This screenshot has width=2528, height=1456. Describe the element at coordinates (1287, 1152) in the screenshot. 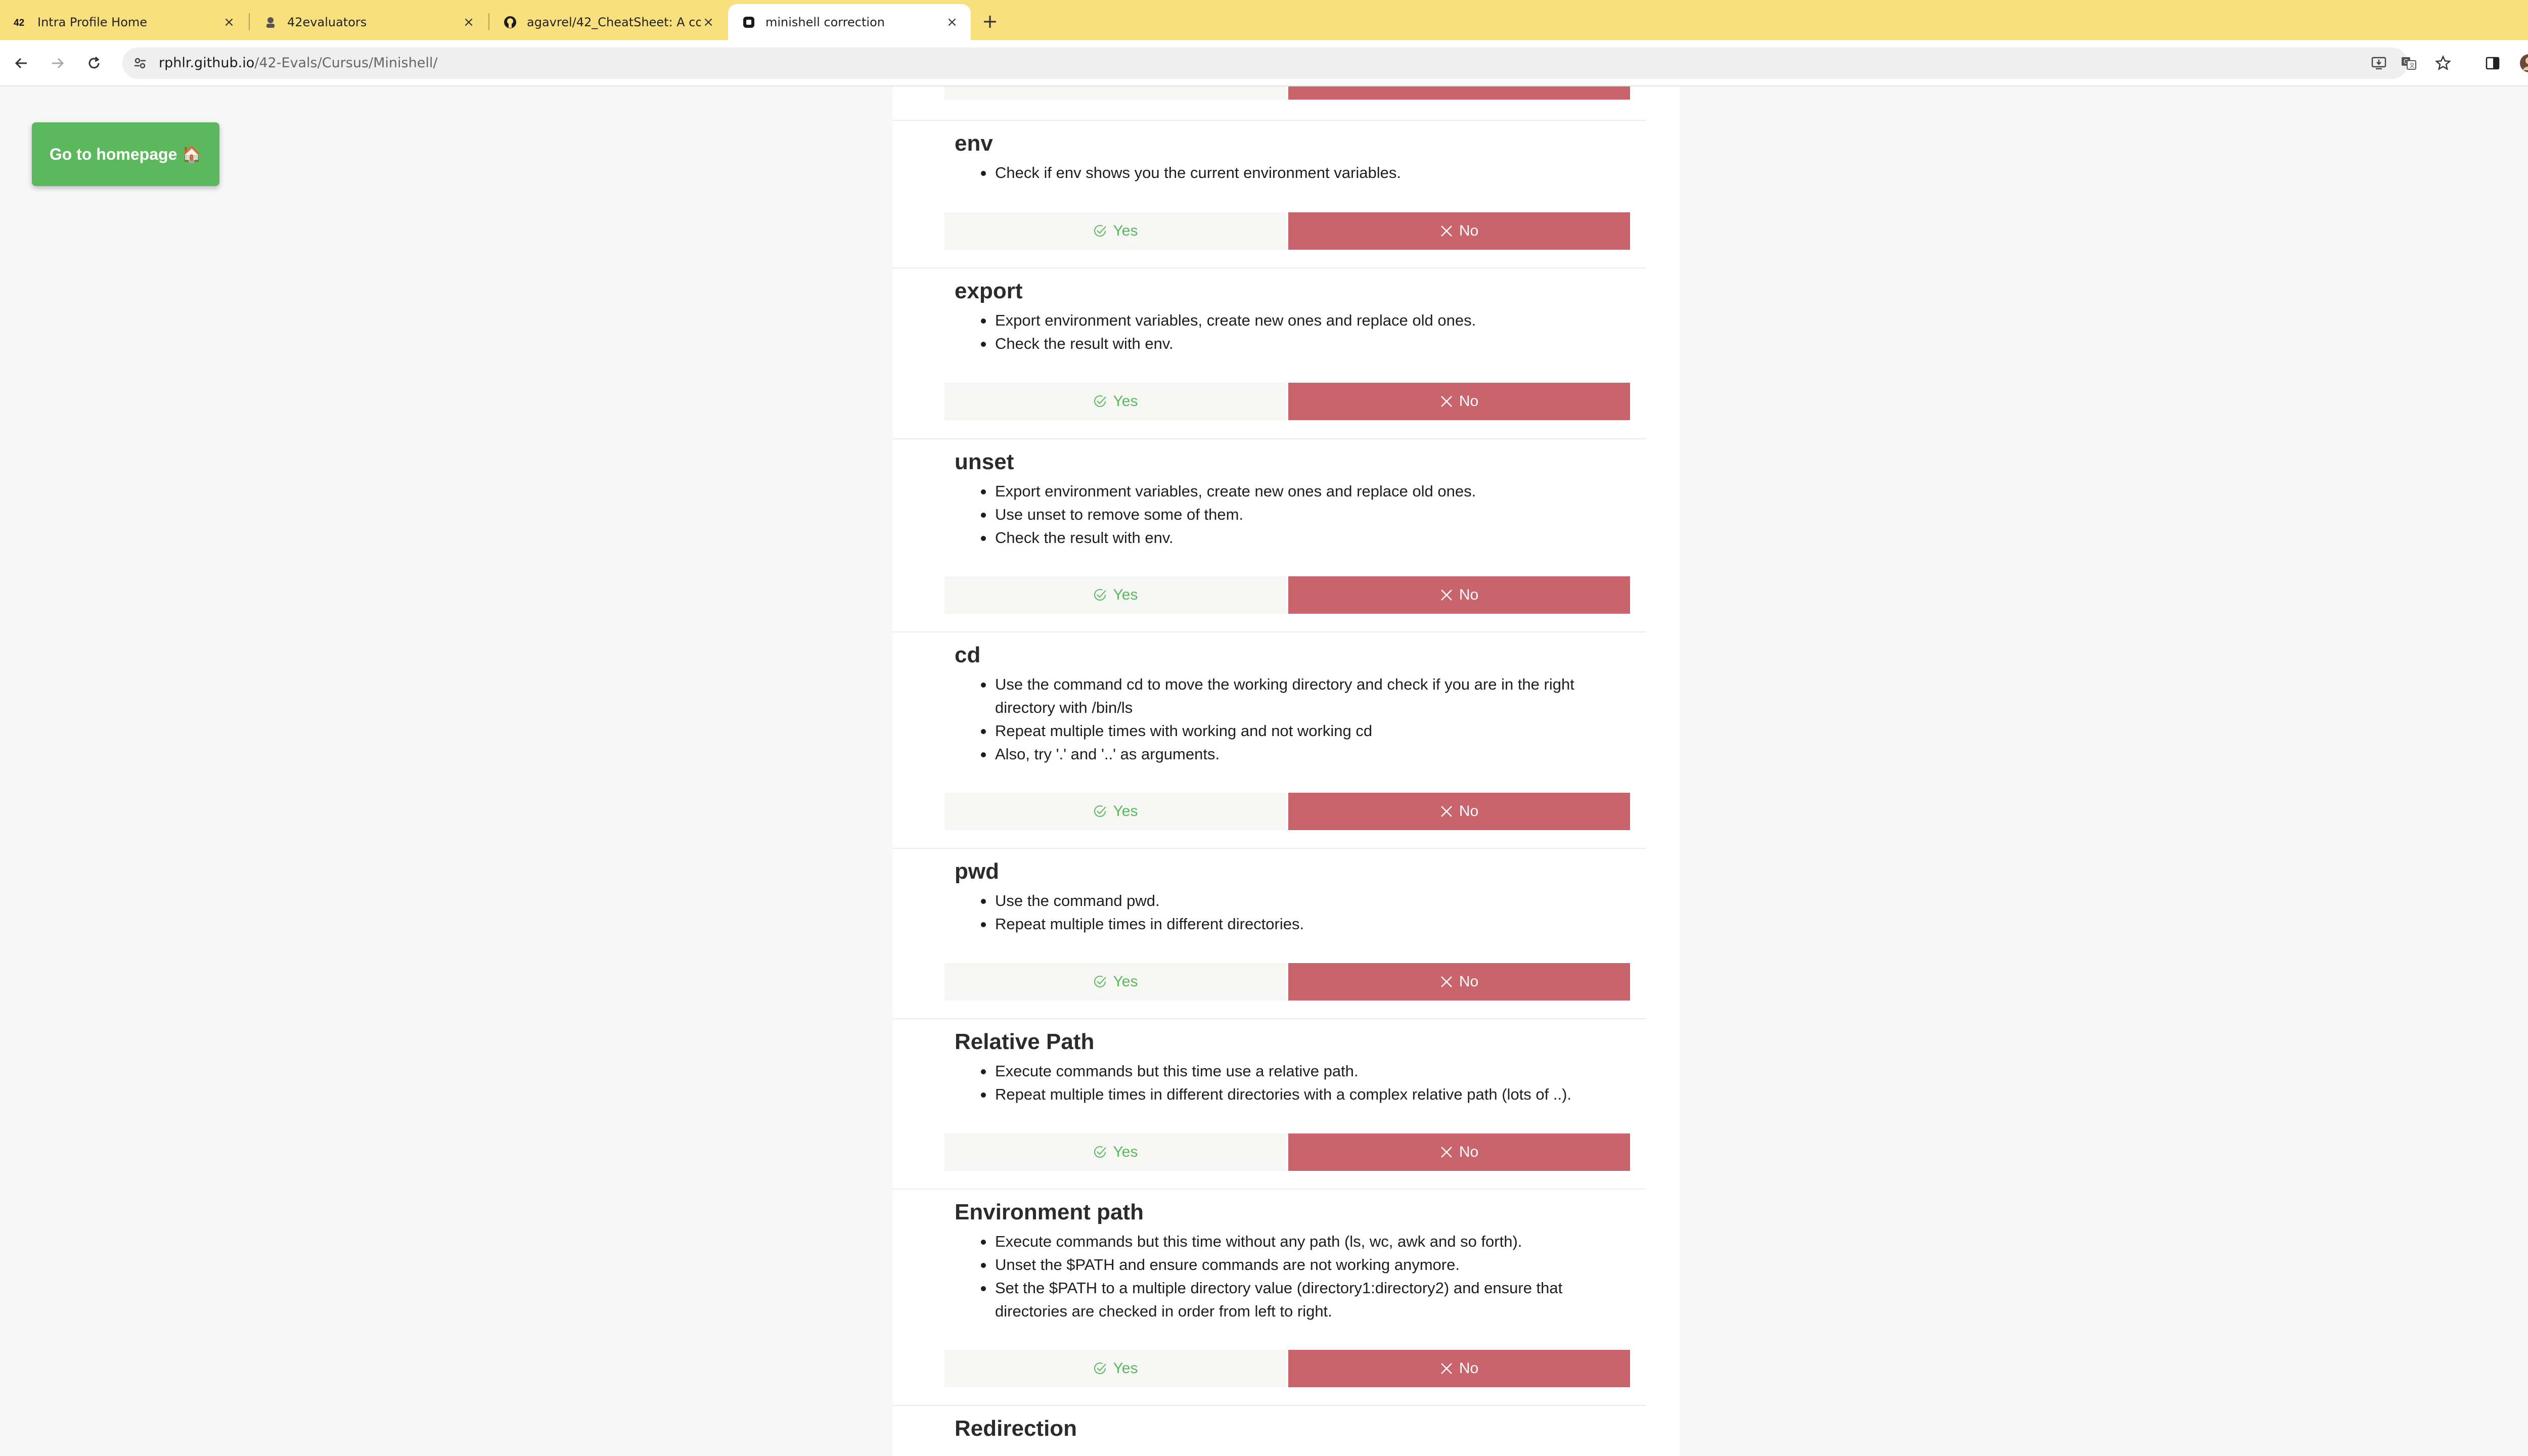

I see `yes-no-relative-path: Yes No` at that location.